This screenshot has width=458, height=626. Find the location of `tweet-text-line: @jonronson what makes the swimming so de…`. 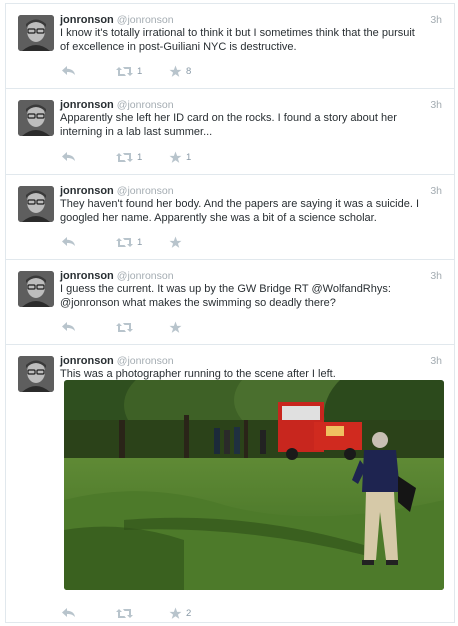

tweet-text-line: @jonronson what makes the swimming so de… is located at coordinates (198, 303).